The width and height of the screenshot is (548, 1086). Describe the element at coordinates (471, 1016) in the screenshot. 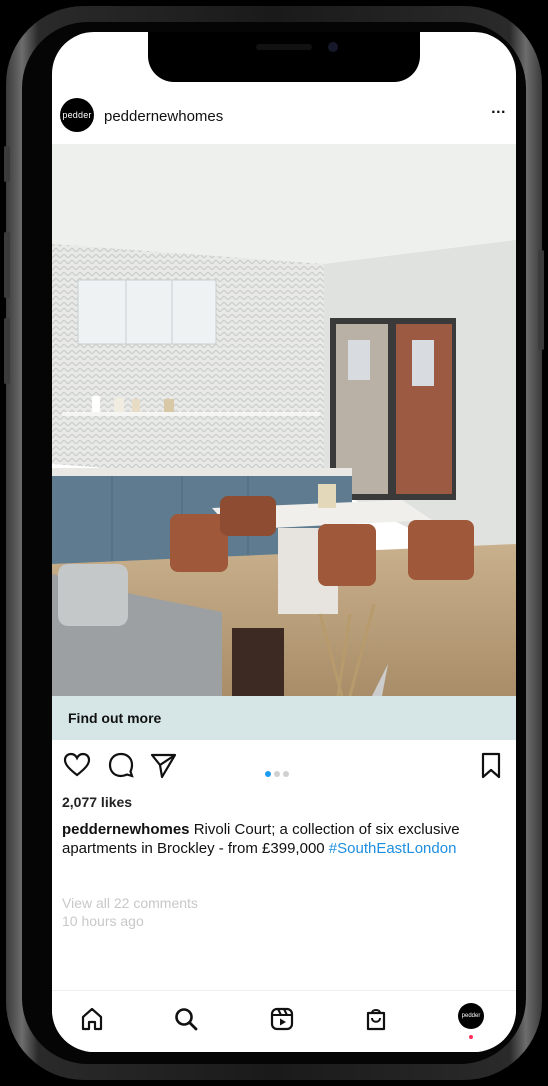

I see `profile-avatar: pedder` at that location.